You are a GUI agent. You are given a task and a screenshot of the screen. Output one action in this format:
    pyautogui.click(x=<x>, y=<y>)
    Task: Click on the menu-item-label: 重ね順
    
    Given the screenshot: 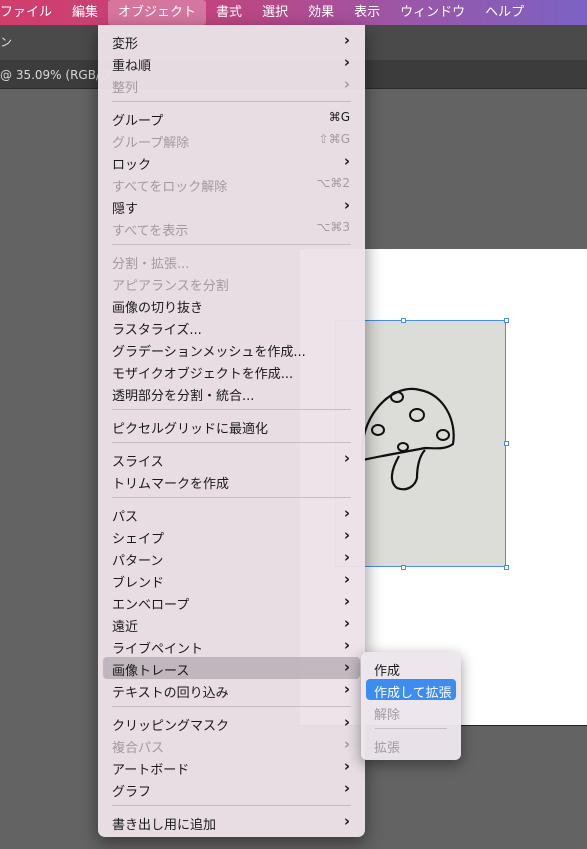 What is the action you would take?
    pyautogui.click(x=132, y=66)
    